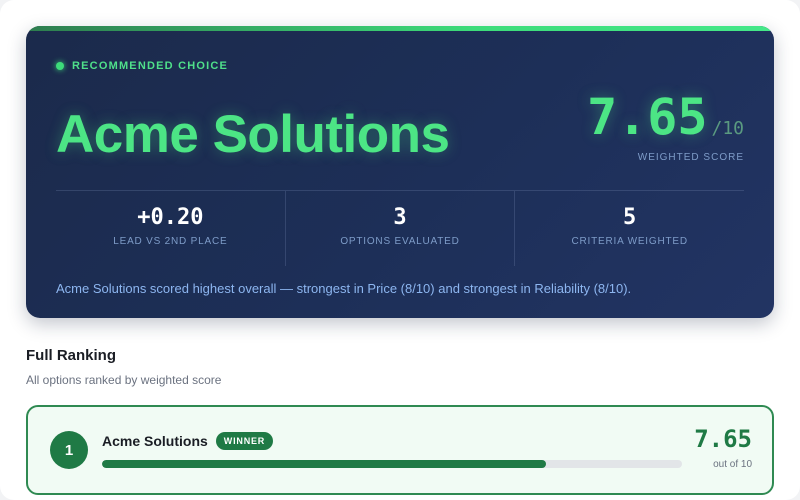  Describe the element at coordinates (124, 380) in the screenshot. I see `ranking-subtitle: All options ranked by weighted score` at that location.